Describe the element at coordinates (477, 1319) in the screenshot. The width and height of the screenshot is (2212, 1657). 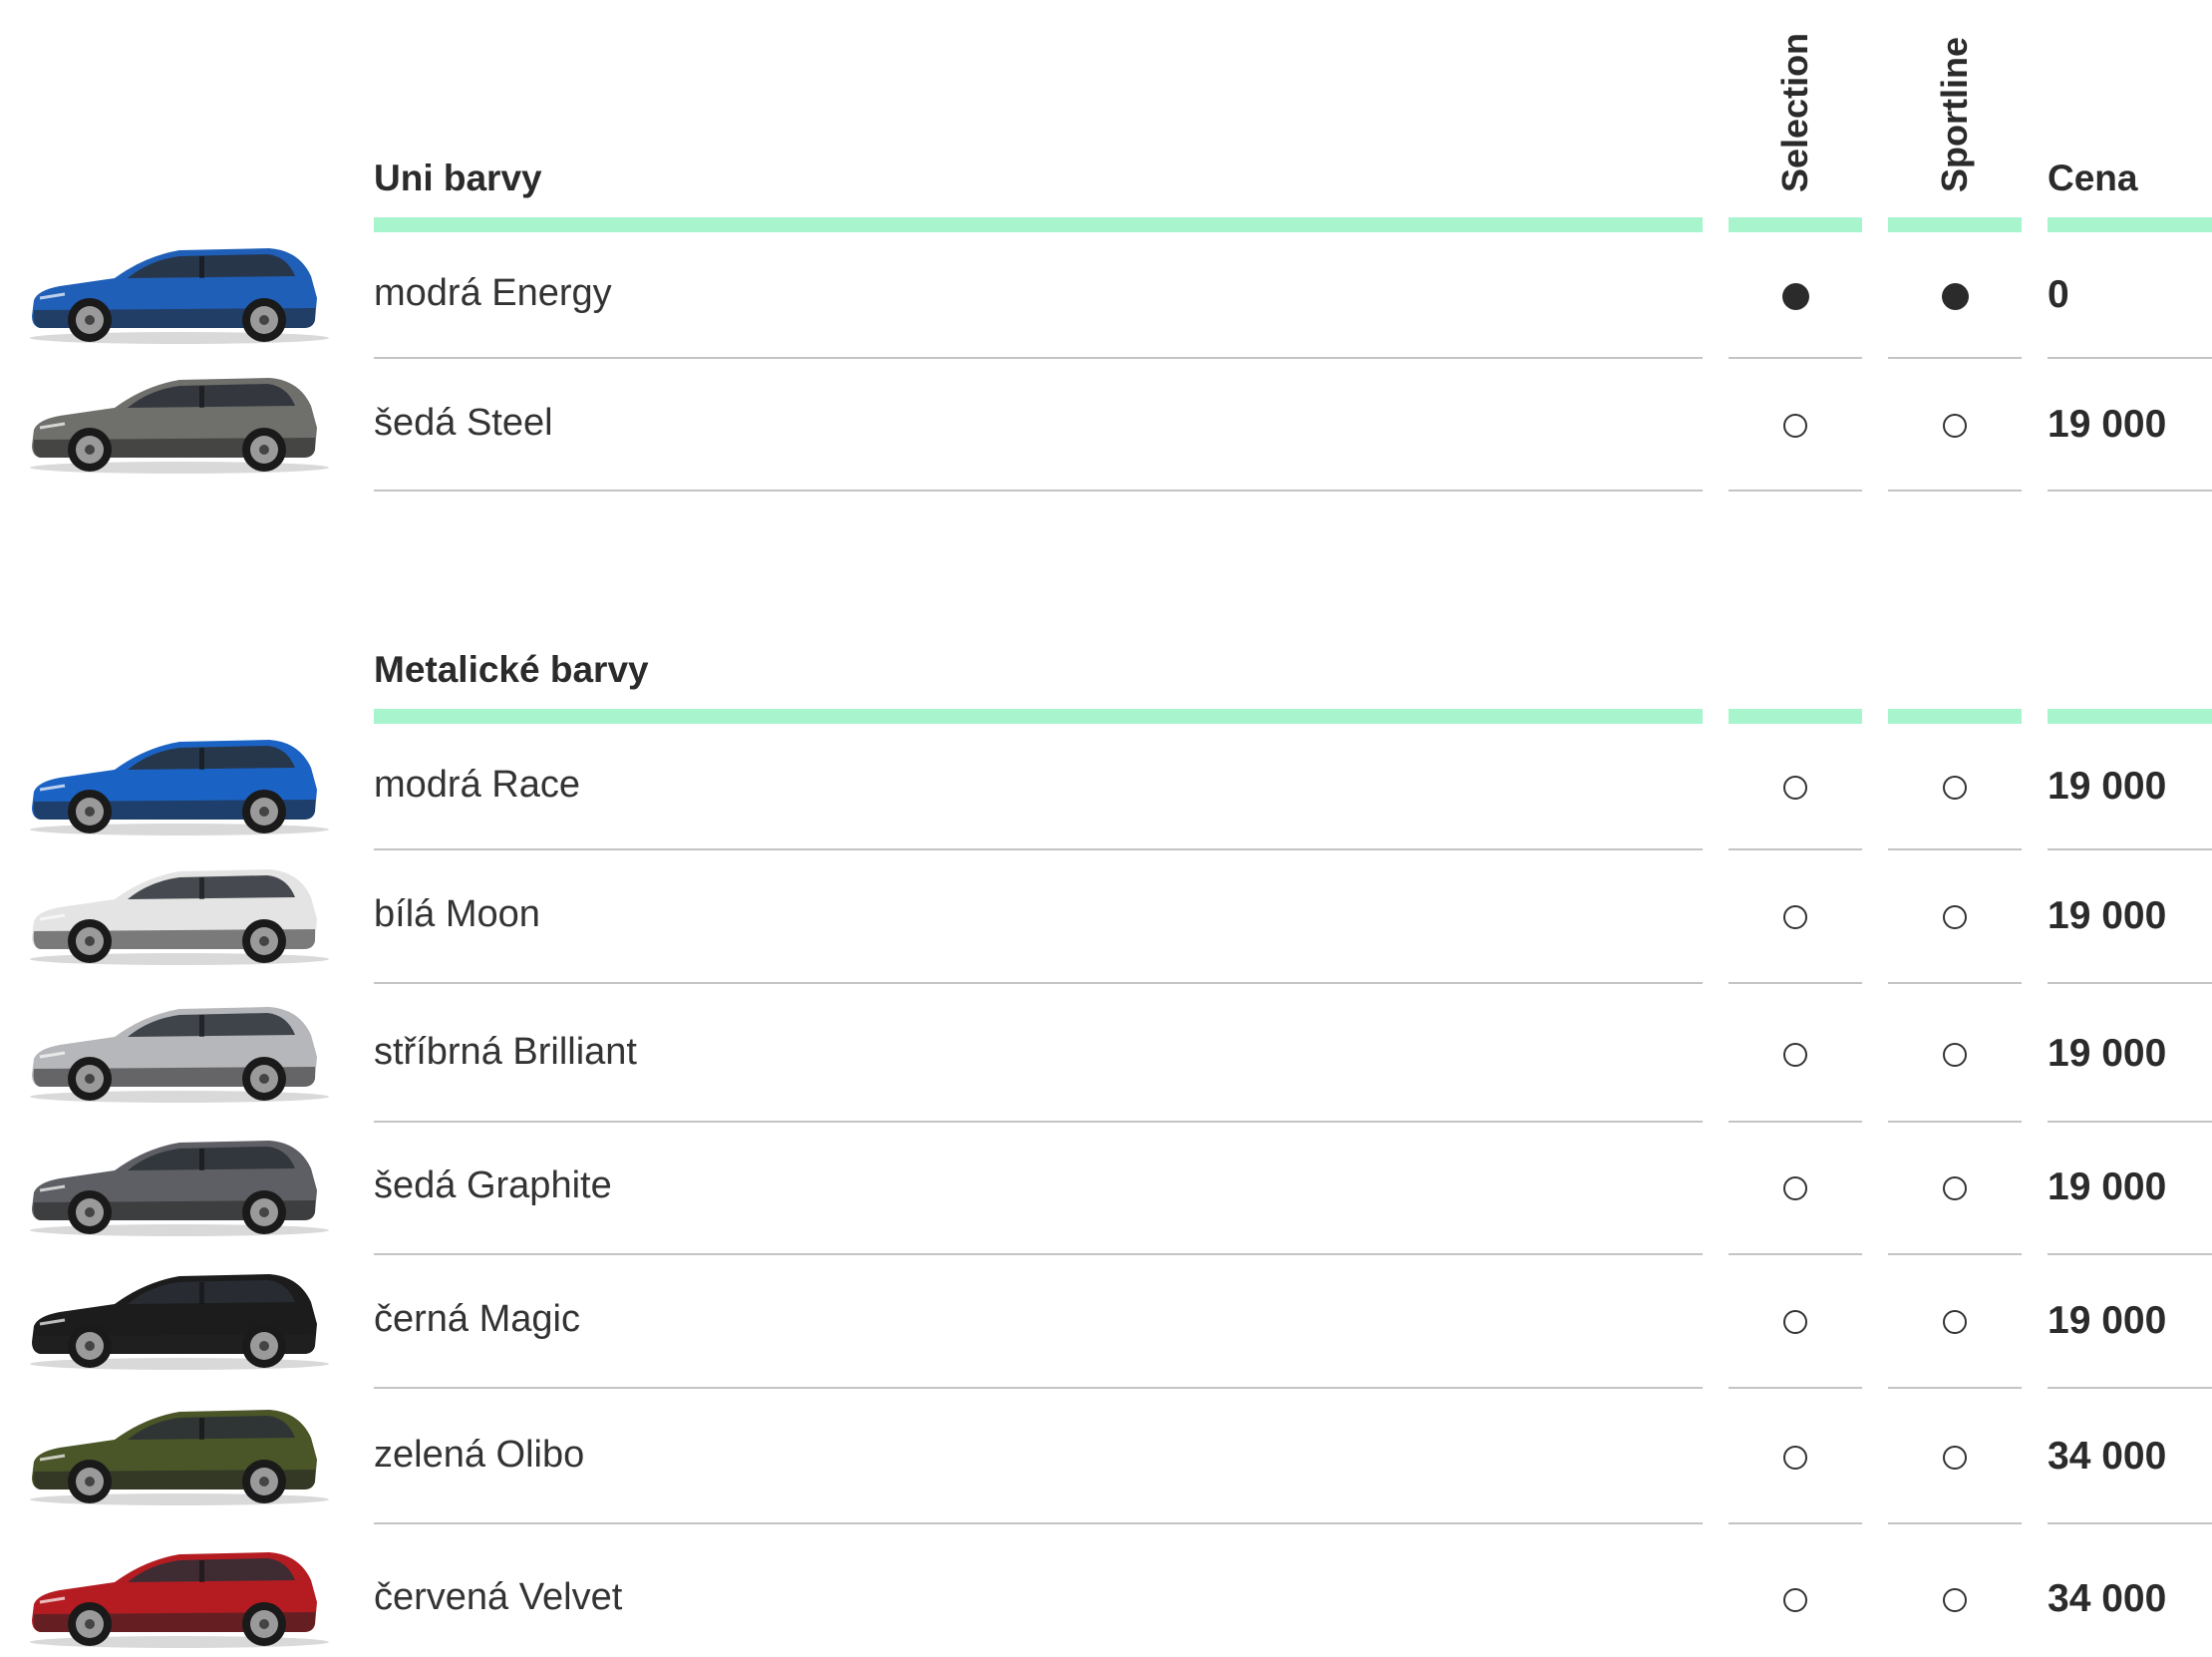
I see `color-name: černá Magic` at that location.